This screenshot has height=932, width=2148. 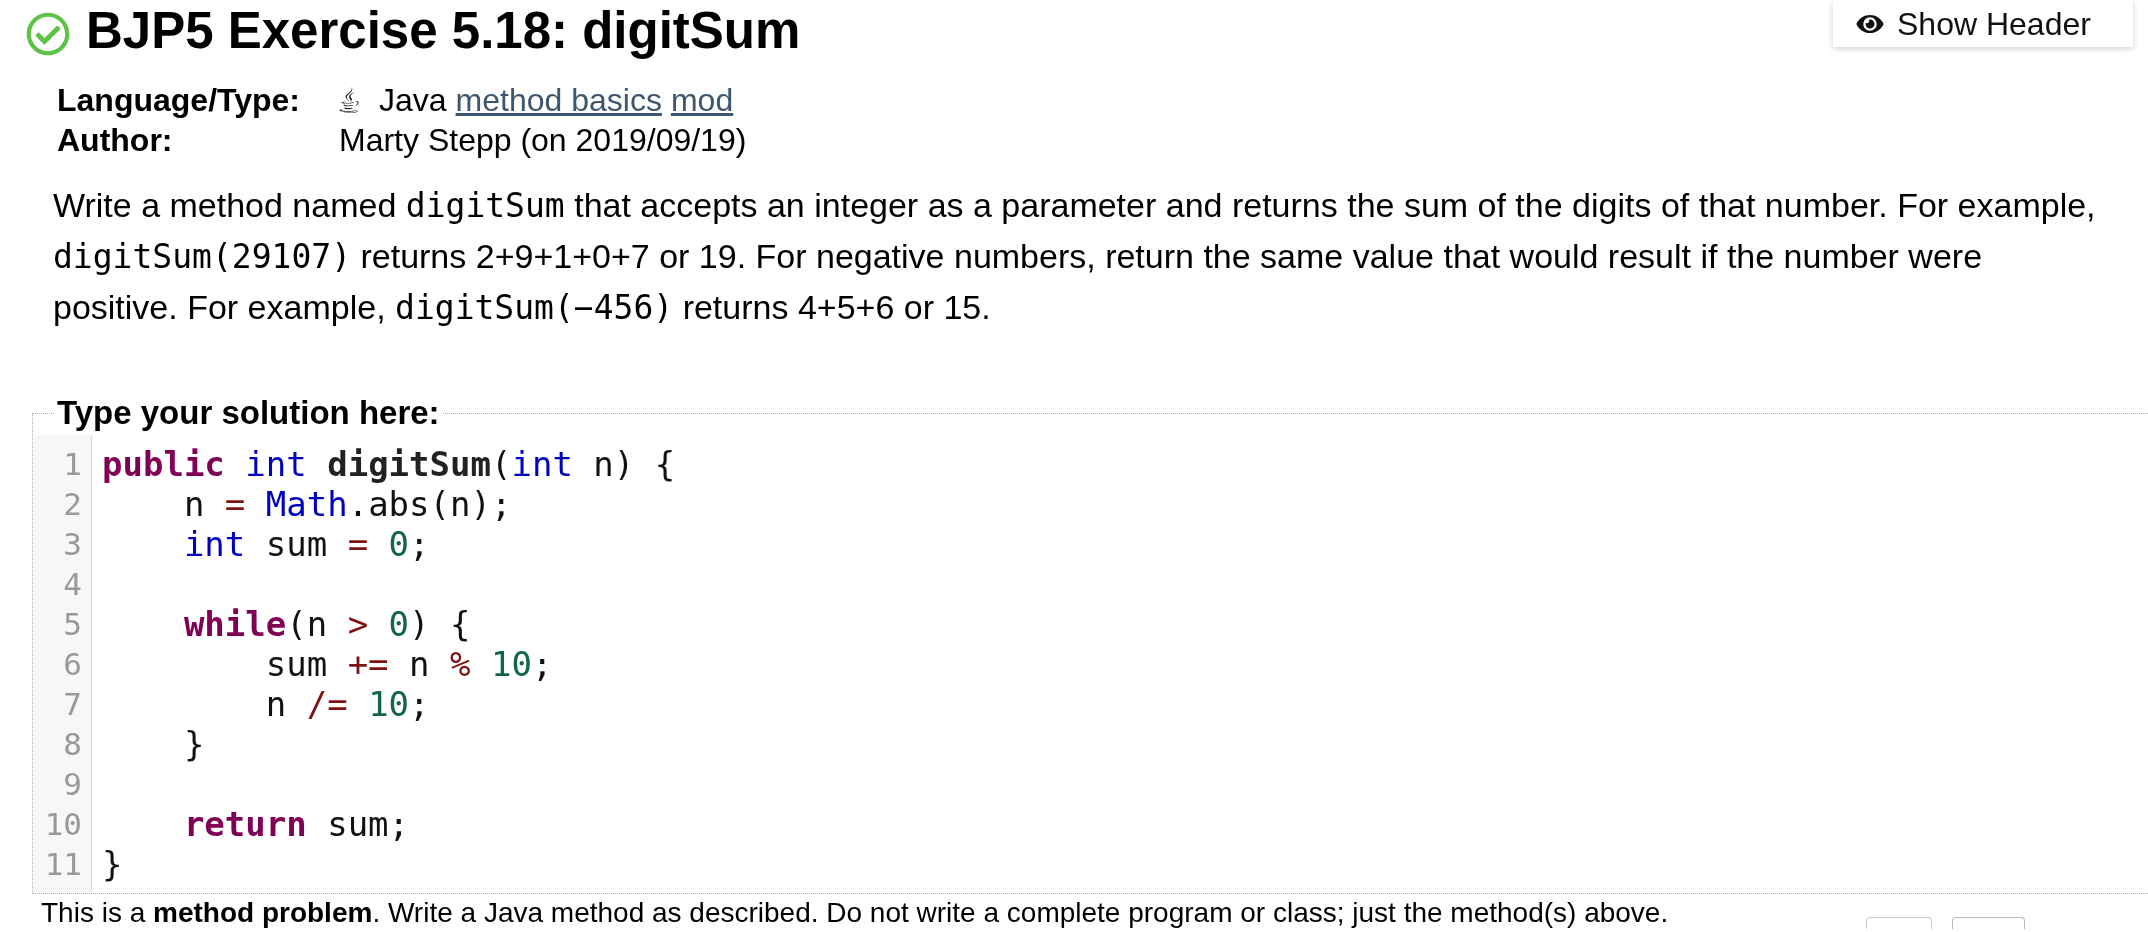 I want to click on instruction-text: This is a method problem. Write a Java method as described. Do not write a complete program or class; just the method(s) above., so click(x=855, y=913).